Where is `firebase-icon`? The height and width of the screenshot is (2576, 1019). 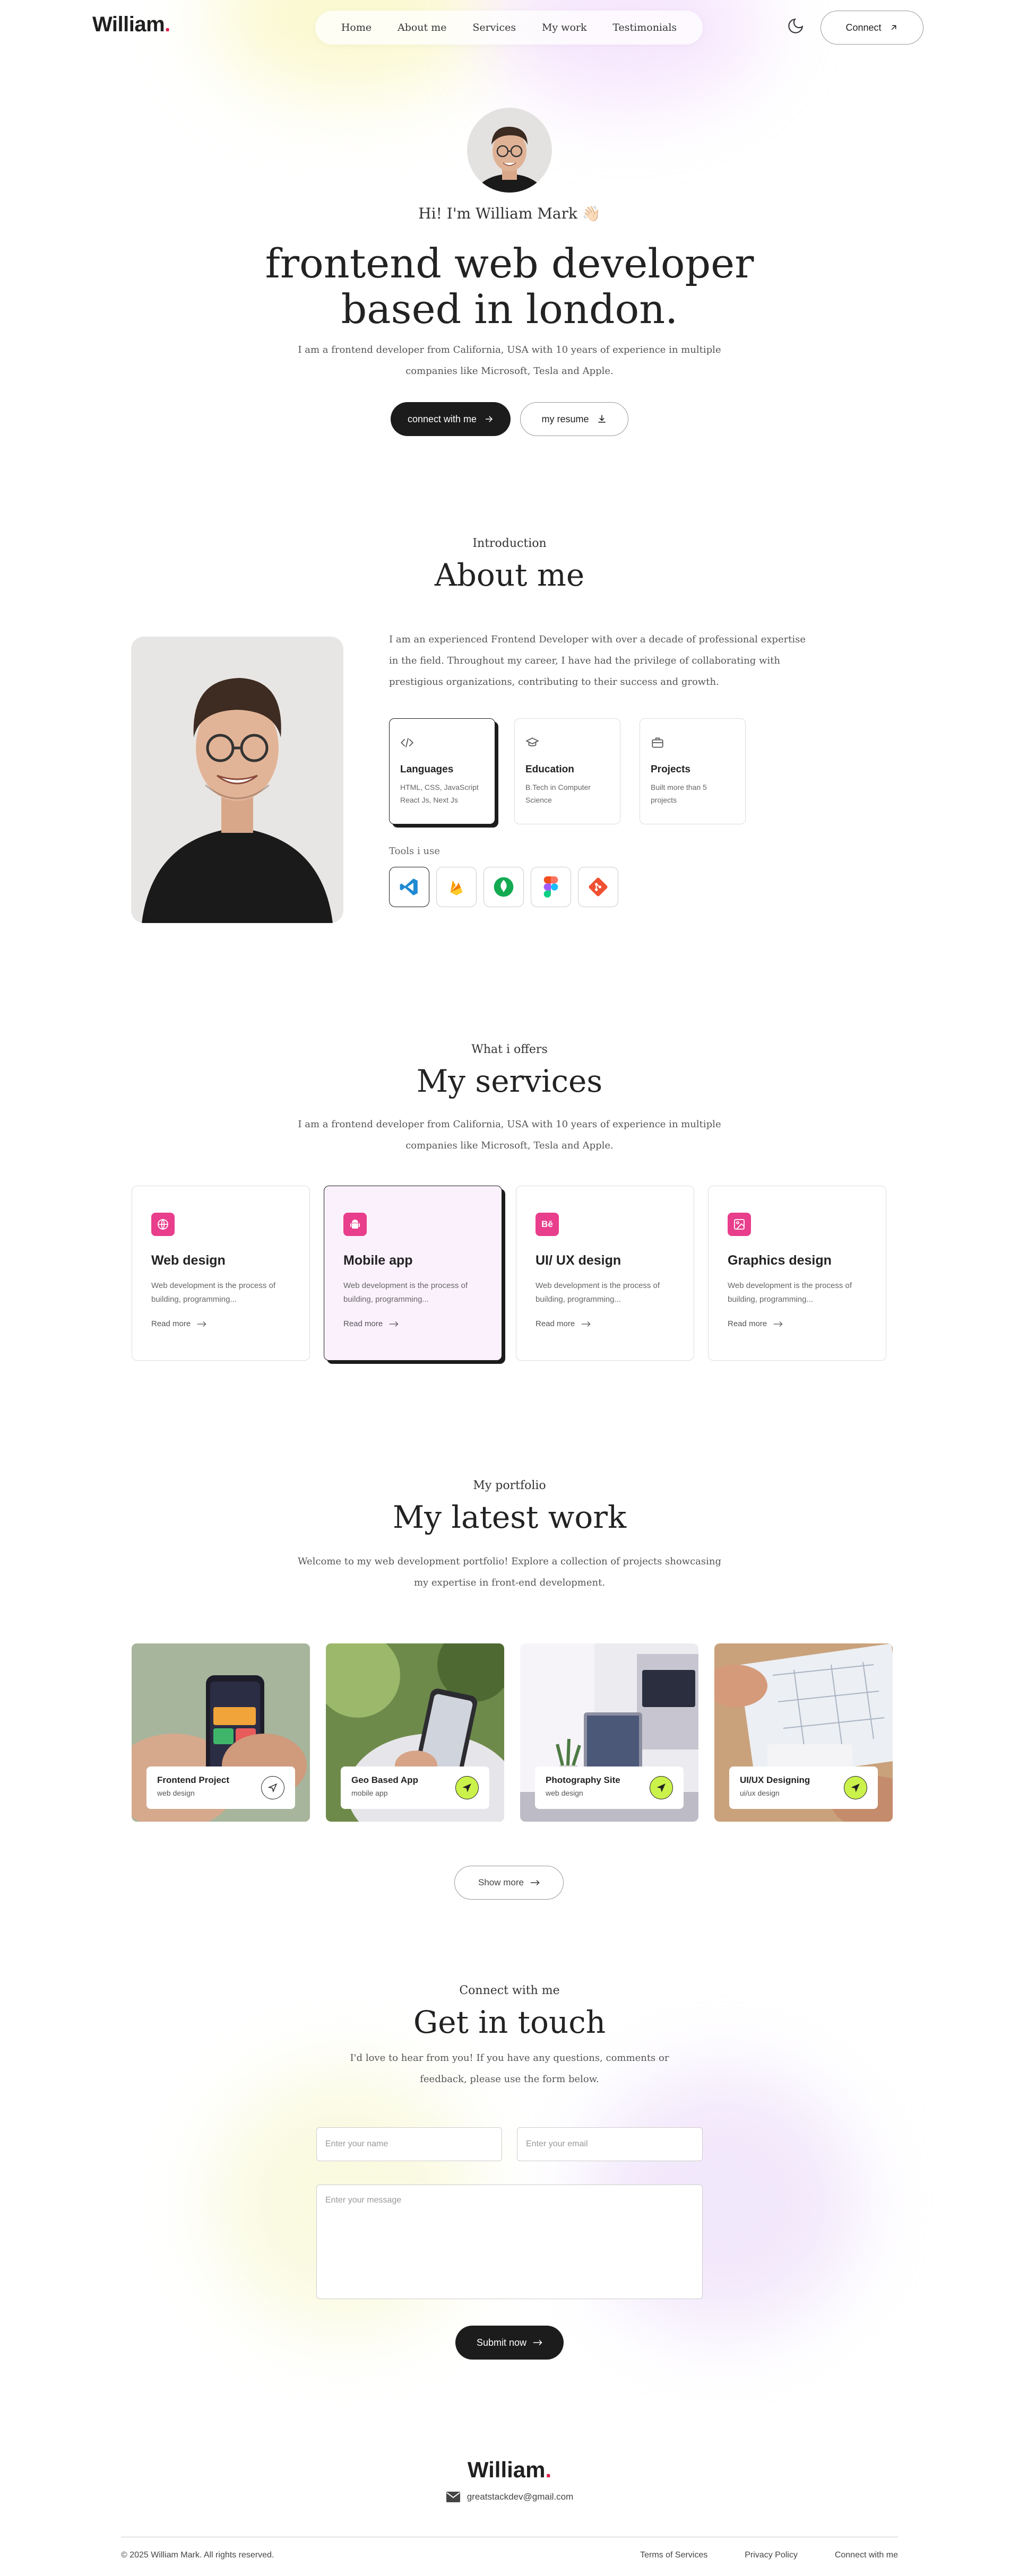
firebase-icon is located at coordinates (457, 888).